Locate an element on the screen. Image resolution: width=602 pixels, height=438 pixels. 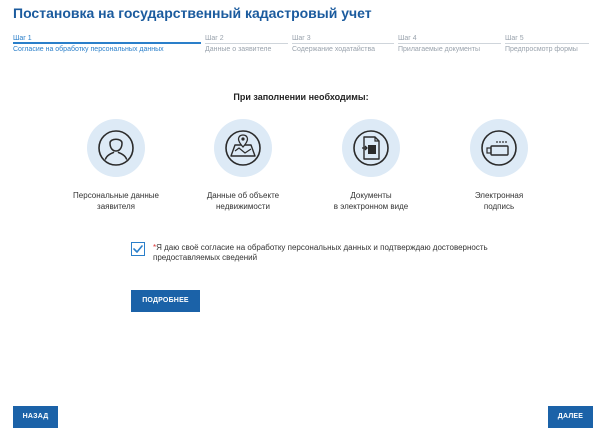
requirement-property-data: Данные об объекте недвижимости is located at coordinates (243, 165).